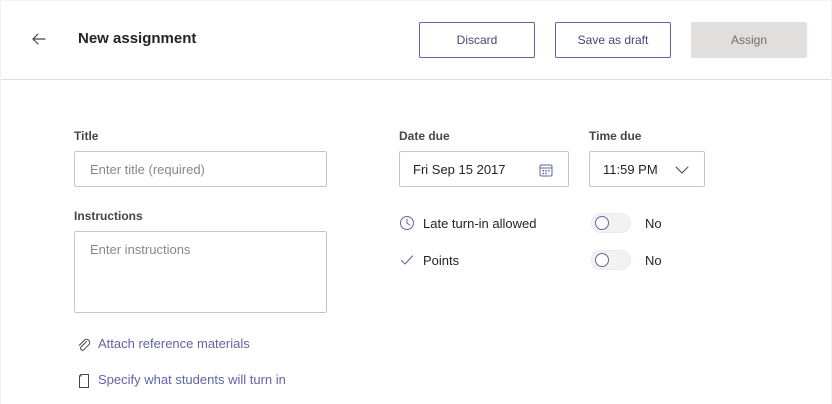 The image size is (832, 404). What do you see at coordinates (615, 136) in the screenshot?
I see `time-due-label: Time due` at bounding box center [615, 136].